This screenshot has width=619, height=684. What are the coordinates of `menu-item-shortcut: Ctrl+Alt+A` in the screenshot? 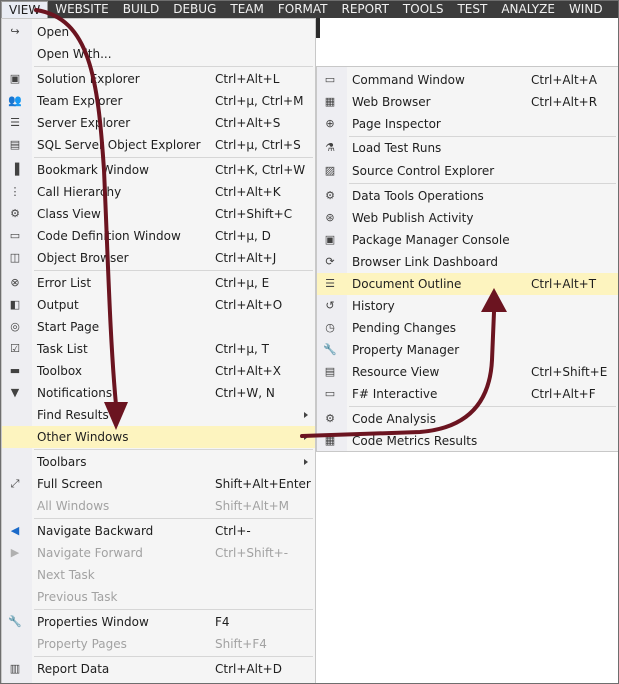 It's located at (564, 80).